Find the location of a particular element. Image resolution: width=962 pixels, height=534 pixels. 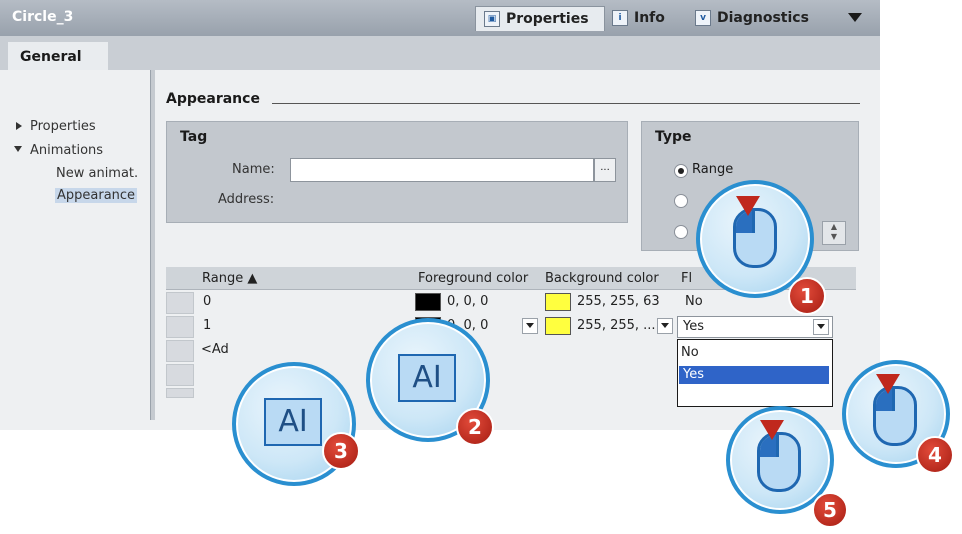

header-range: Range ▲ is located at coordinates (229, 278).